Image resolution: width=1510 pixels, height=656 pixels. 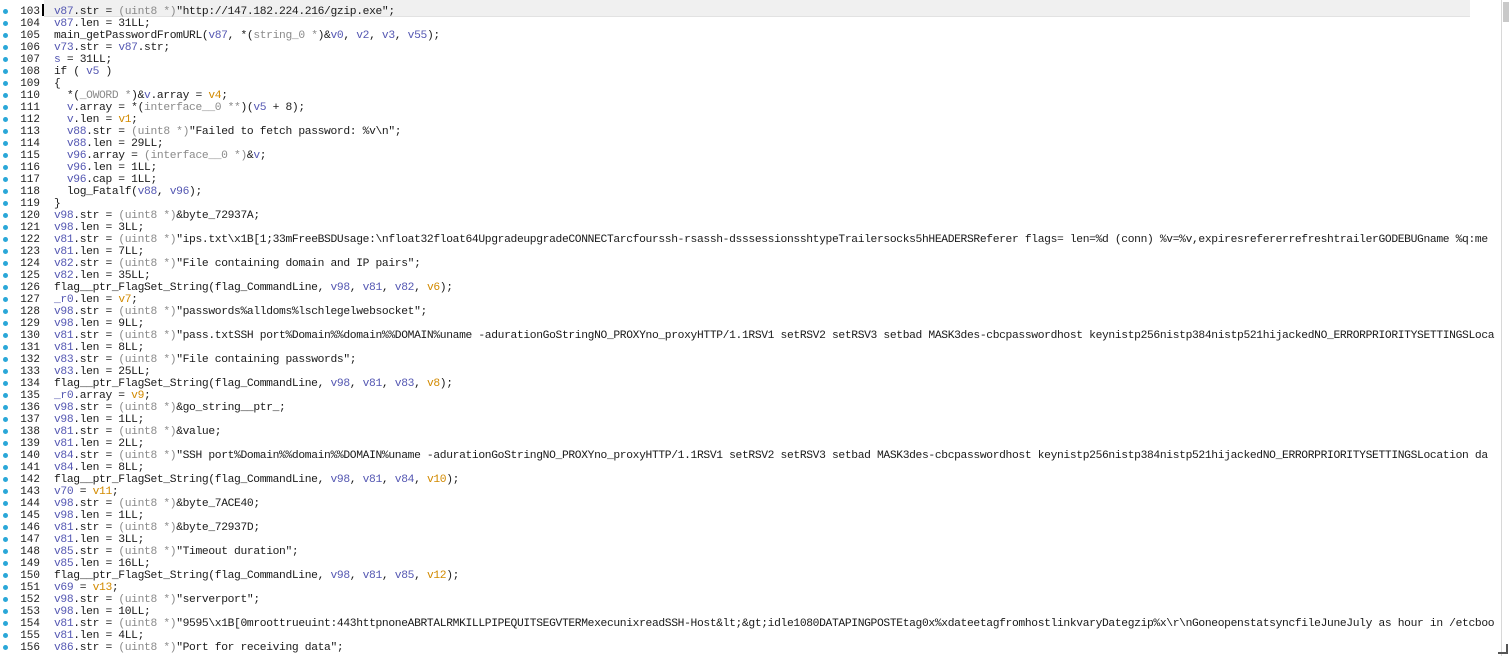 I want to click on code-line: v98.str = (uint8 *)&byte_7ACE40;, so click(x=157, y=504).